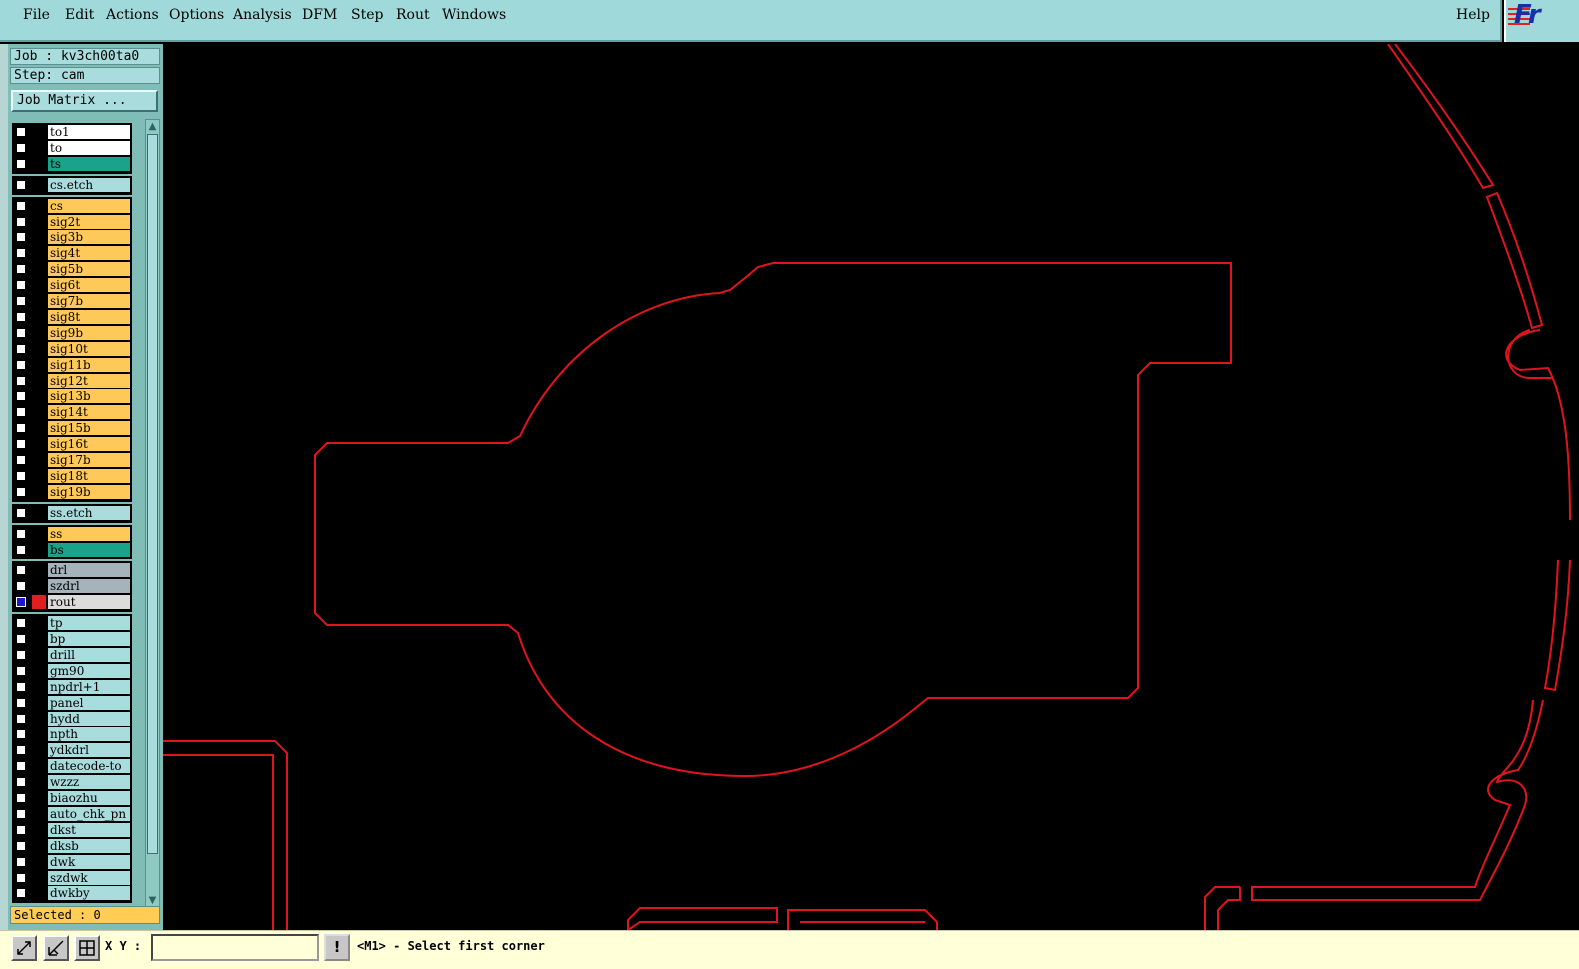  I want to click on layer-row-auto-chk-pn: auto_chk_pn, so click(72, 813).